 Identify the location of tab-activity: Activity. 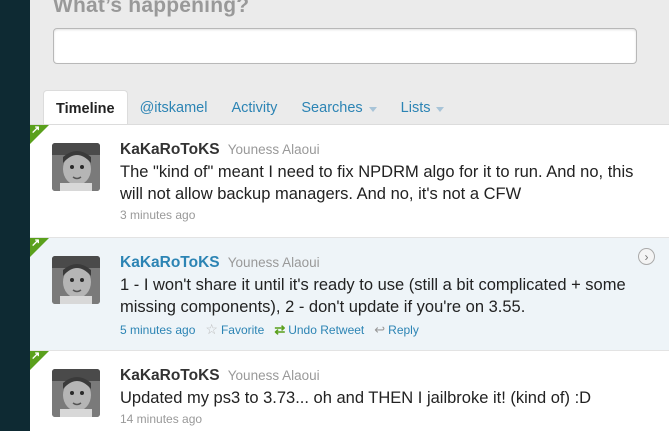
(254, 107).